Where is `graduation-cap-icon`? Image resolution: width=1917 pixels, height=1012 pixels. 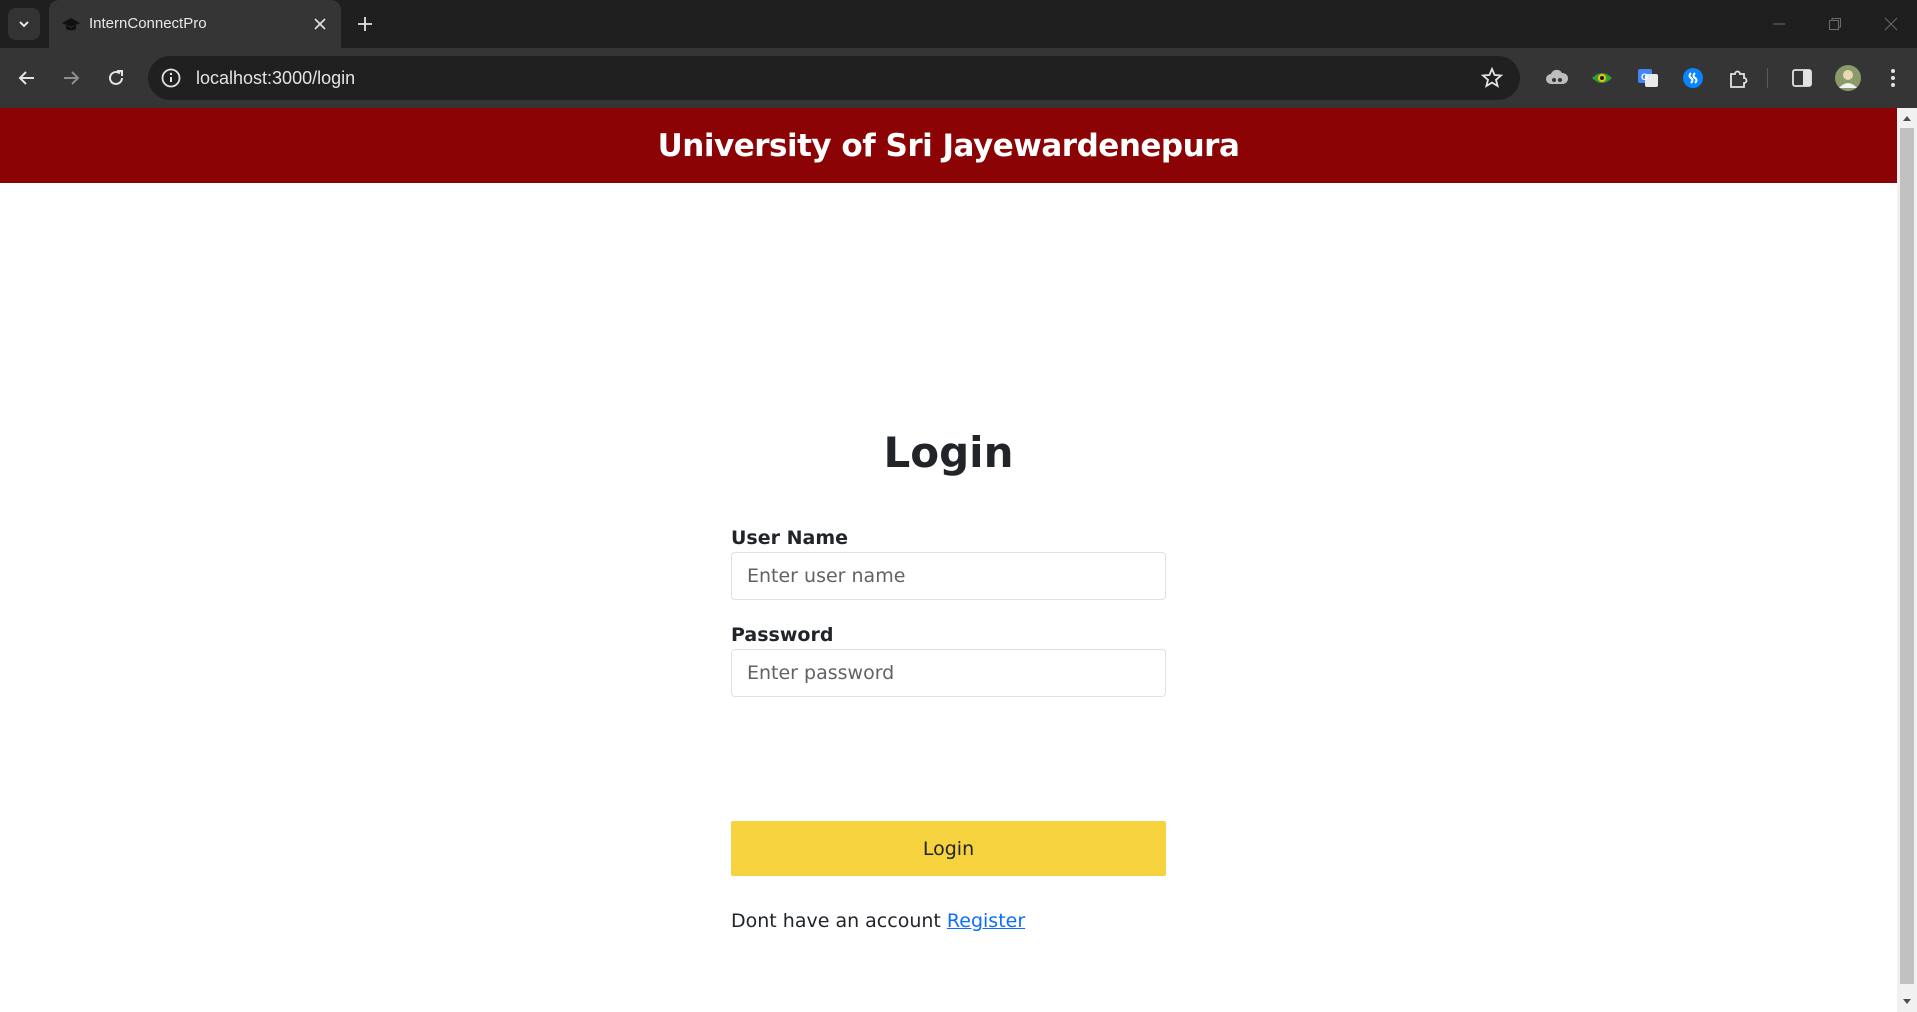
graduation-cap-icon is located at coordinates (71, 24).